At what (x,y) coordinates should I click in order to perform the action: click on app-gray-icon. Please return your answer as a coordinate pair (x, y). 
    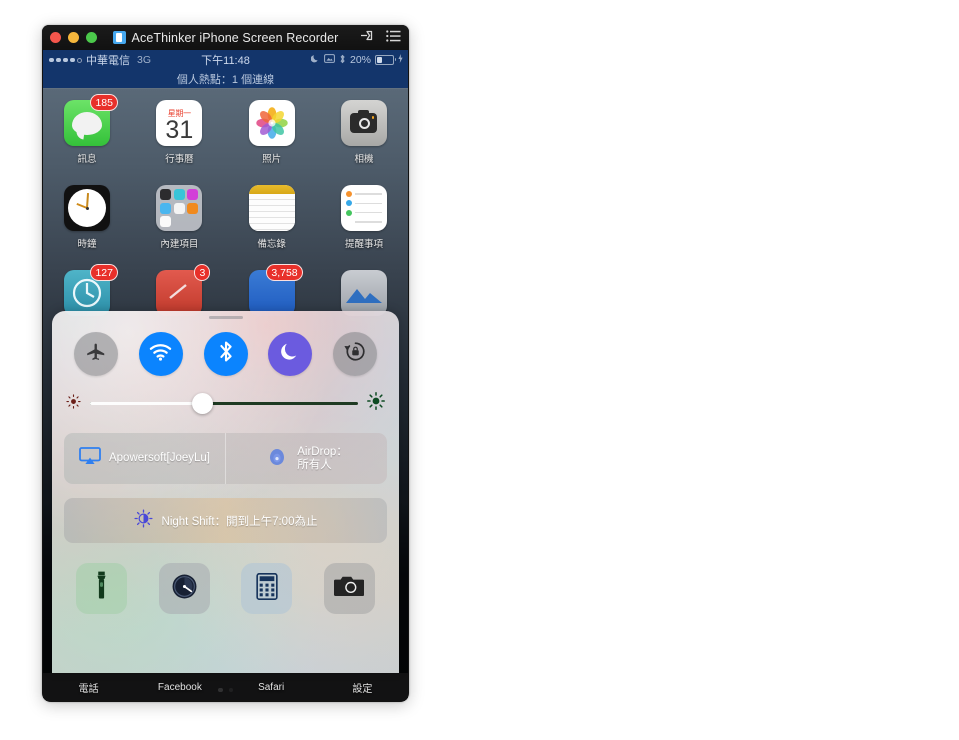
    Looking at the image, I should click on (363, 293).